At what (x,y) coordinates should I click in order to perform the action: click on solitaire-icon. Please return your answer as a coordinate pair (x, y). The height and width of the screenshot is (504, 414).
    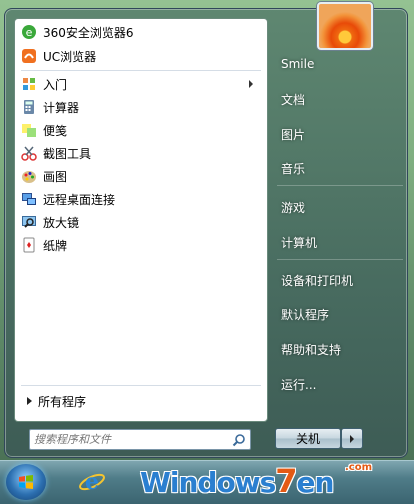
    Looking at the image, I should click on (29, 245).